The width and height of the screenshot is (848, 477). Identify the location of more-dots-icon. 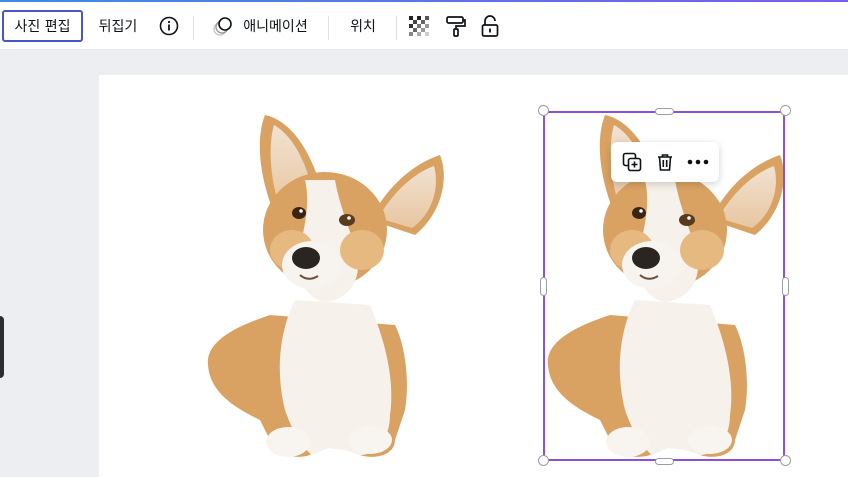
(698, 162).